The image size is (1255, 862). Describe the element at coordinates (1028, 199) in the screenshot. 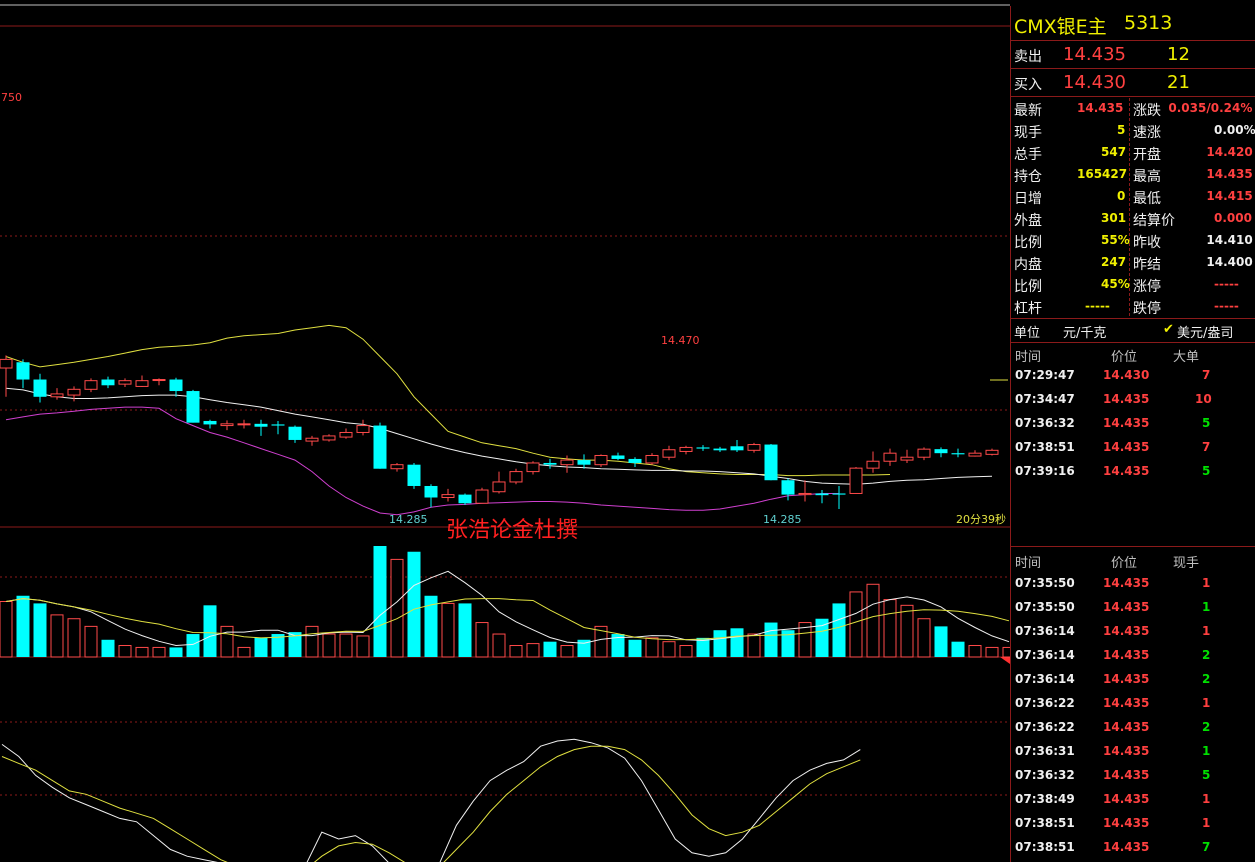

I see `stat-label: 日增` at that location.